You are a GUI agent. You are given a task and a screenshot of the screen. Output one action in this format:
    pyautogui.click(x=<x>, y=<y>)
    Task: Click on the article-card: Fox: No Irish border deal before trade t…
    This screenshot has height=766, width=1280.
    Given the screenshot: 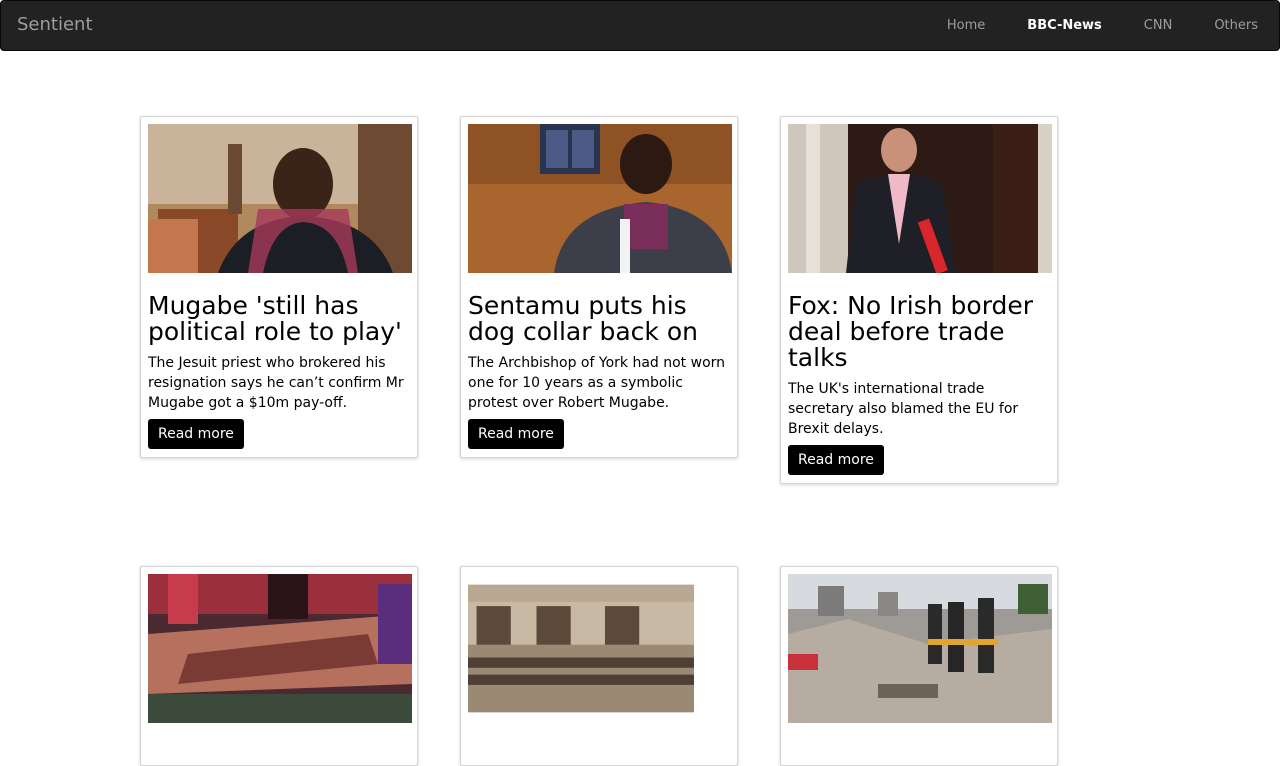 What is the action you would take?
    pyautogui.click(x=919, y=300)
    